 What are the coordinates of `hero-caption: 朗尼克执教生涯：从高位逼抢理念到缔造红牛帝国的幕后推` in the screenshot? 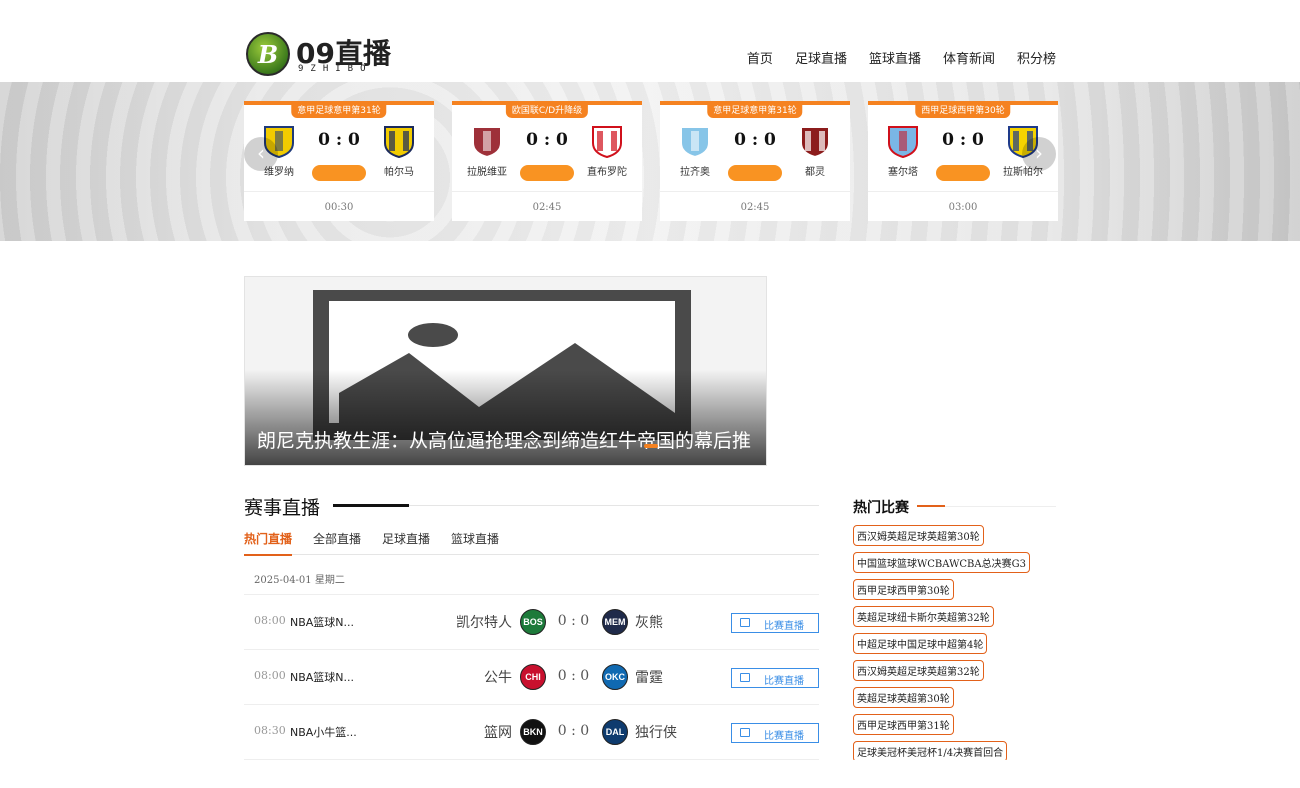 It's located at (504, 439).